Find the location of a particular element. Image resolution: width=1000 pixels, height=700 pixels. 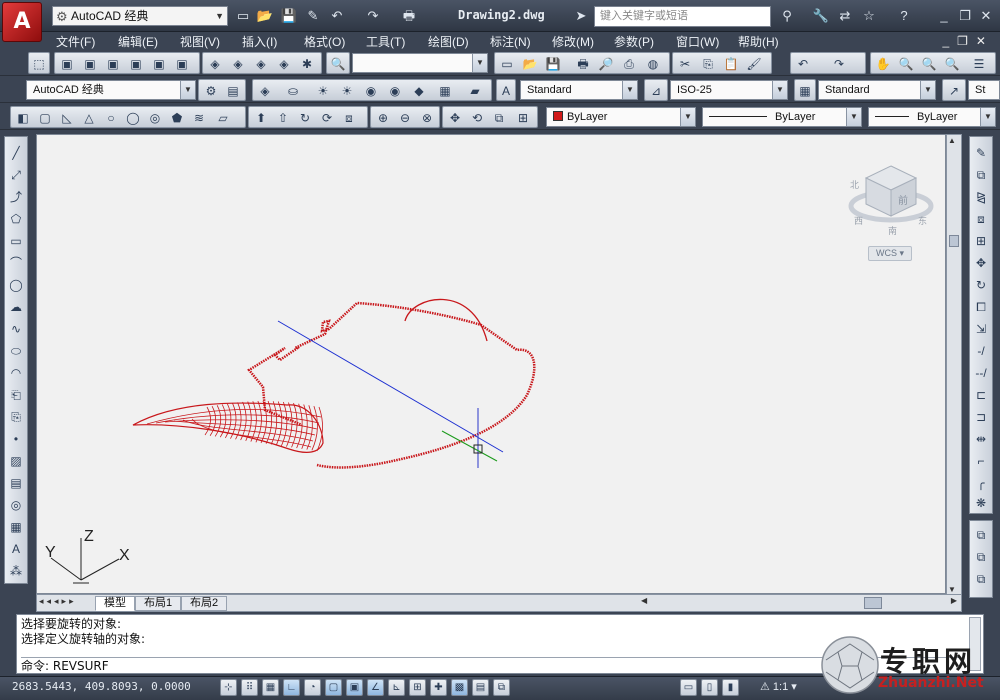

arc-icon: ⌒ is located at coordinates (16, 263).